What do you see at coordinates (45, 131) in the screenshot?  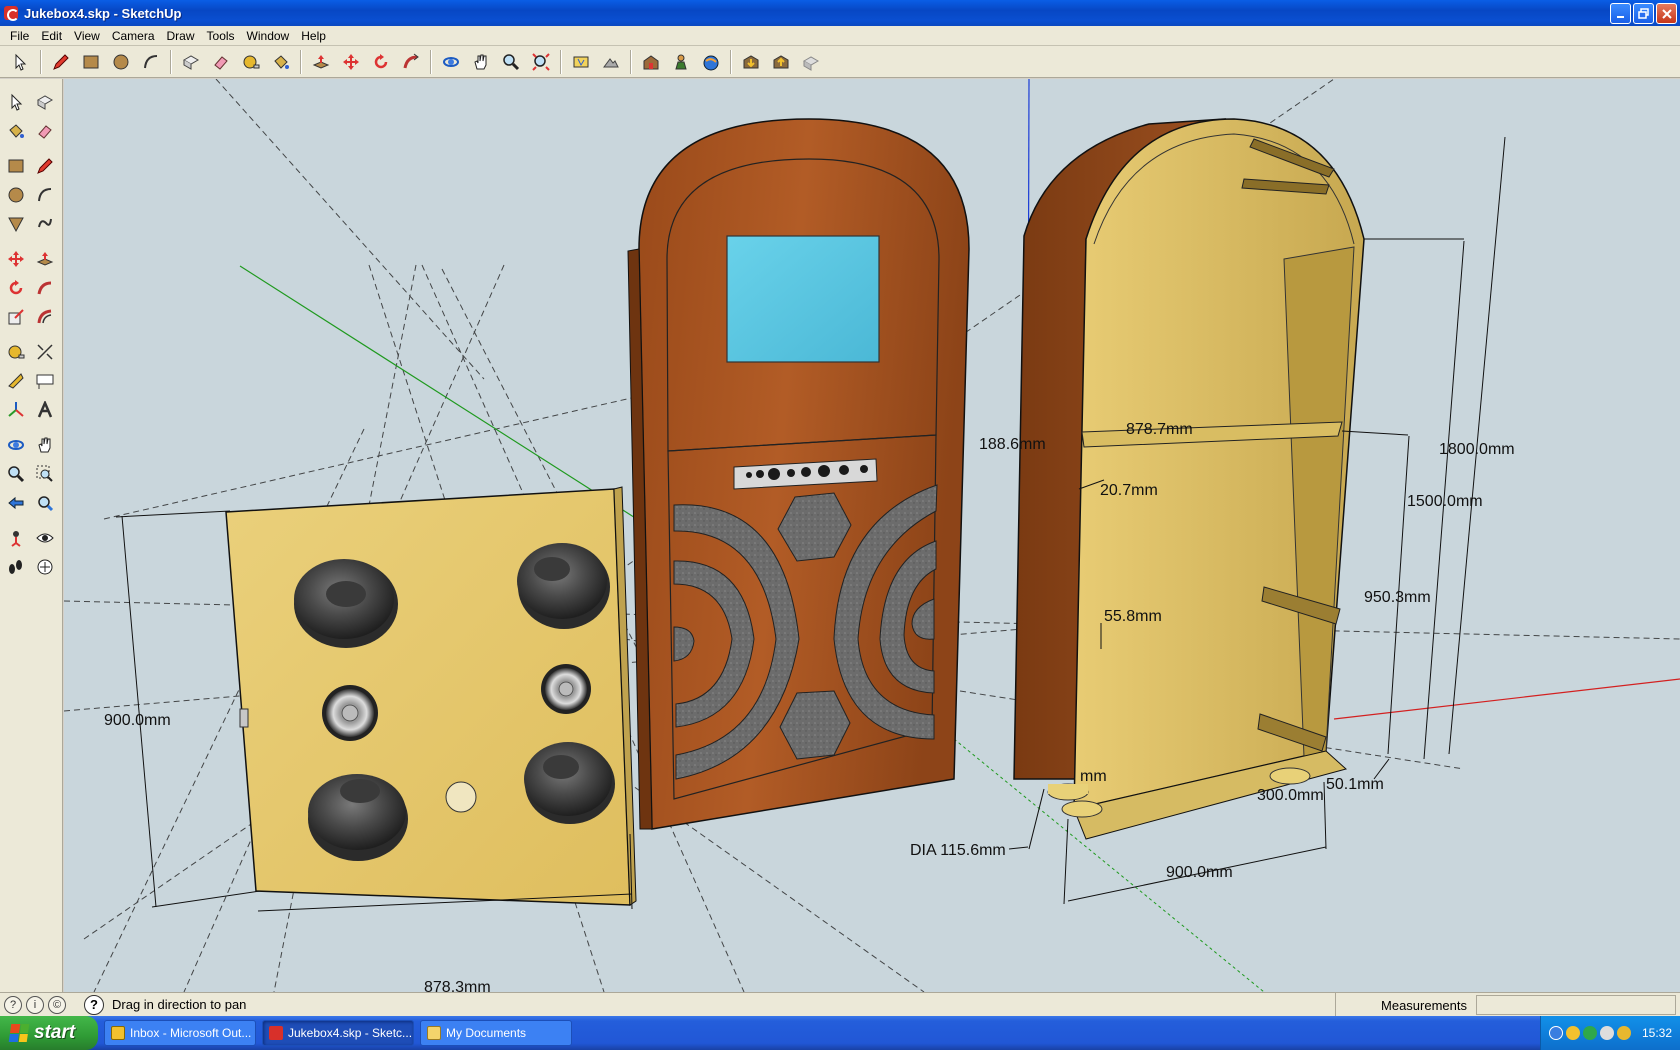 I see `left-eraser-button` at bounding box center [45, 131].